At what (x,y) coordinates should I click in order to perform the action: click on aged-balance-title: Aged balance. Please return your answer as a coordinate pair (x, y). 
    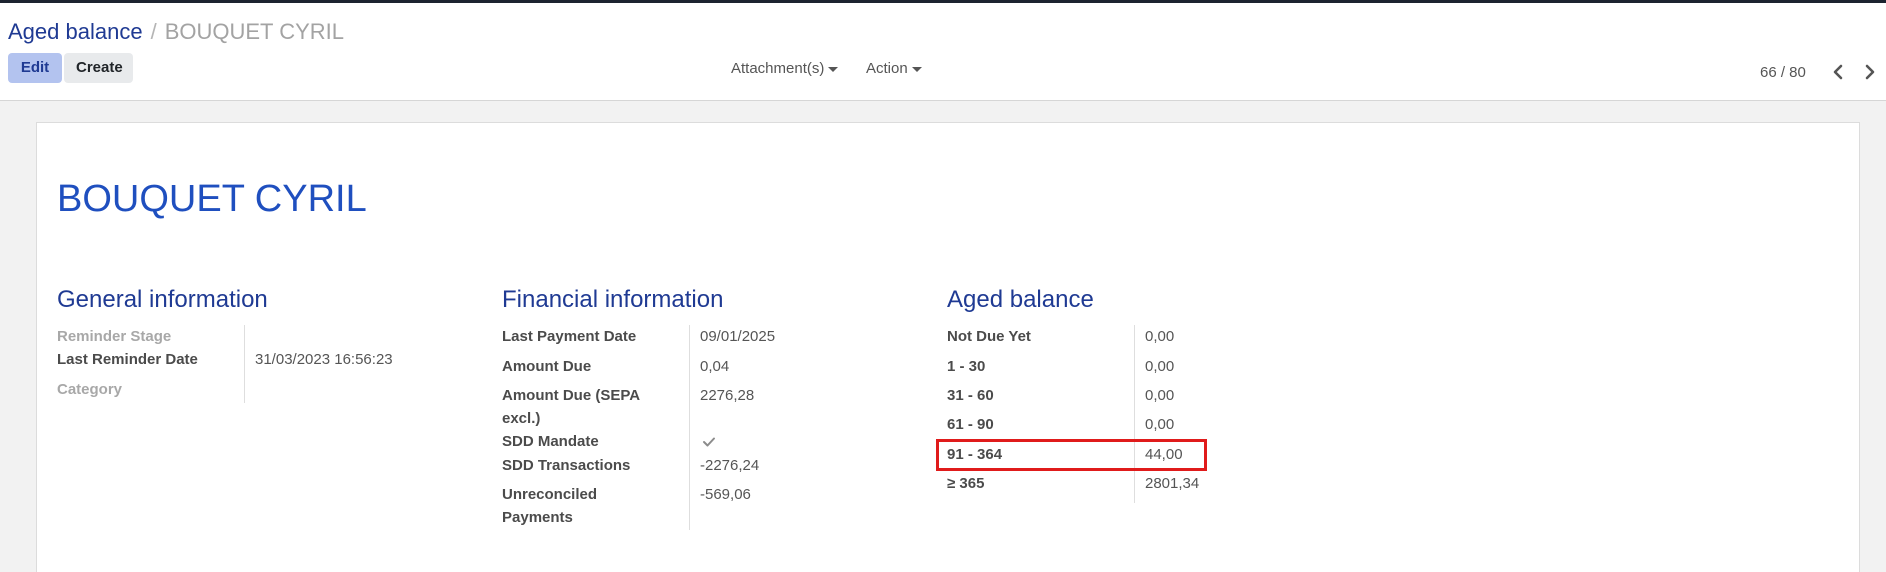
    Looking at the image, I should click on (1020, 299).